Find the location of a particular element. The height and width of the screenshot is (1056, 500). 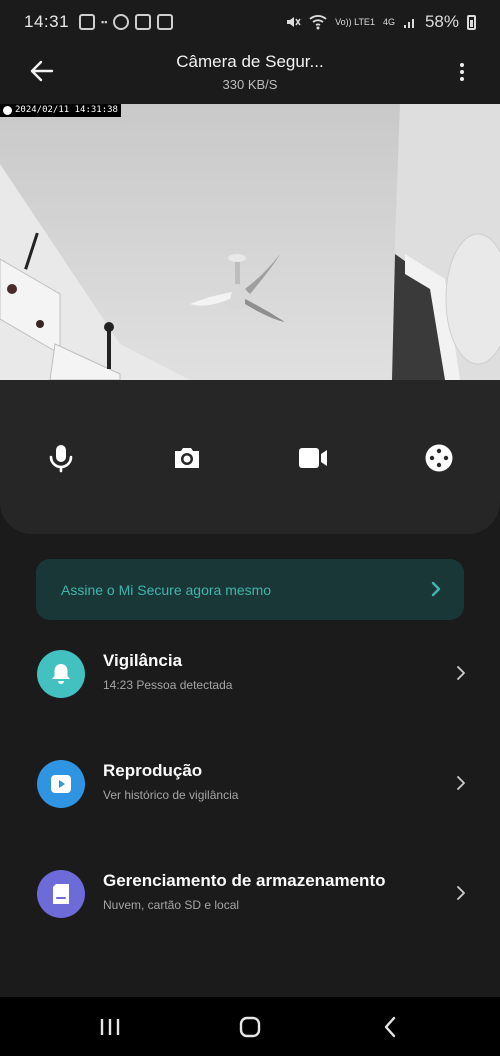

chevron-left-icon is located at coordinates (390, 1027).